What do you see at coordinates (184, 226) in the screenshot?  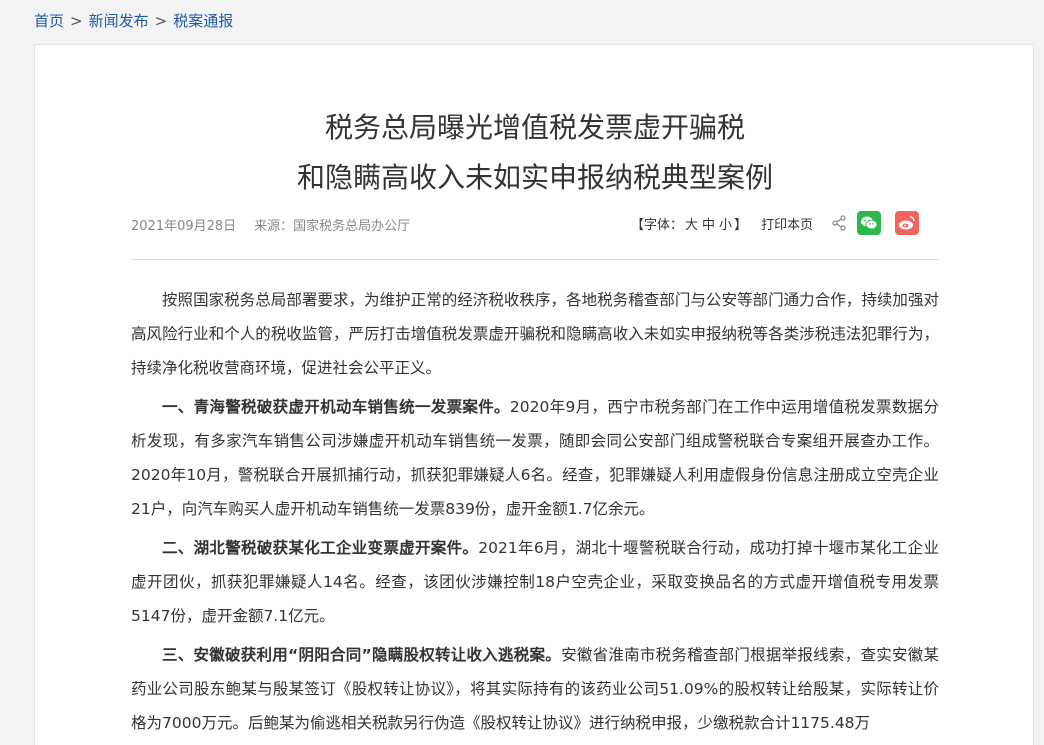 I see `publish-date: 2021年09月28日` at bounding box center [184, 226].